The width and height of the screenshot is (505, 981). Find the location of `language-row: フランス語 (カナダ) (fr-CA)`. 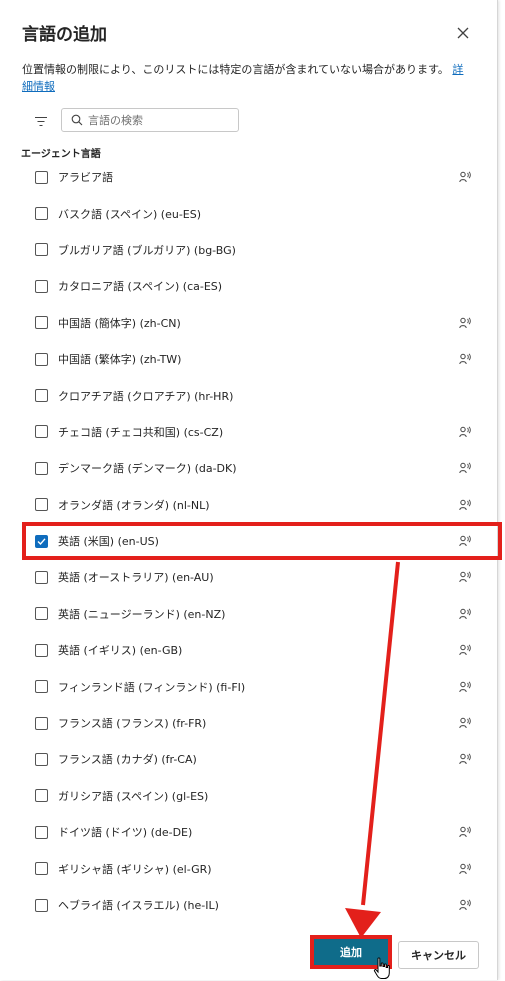

language-row: フランス語 (カナダ) (fr-CA) is located at coordinates (248, 759).